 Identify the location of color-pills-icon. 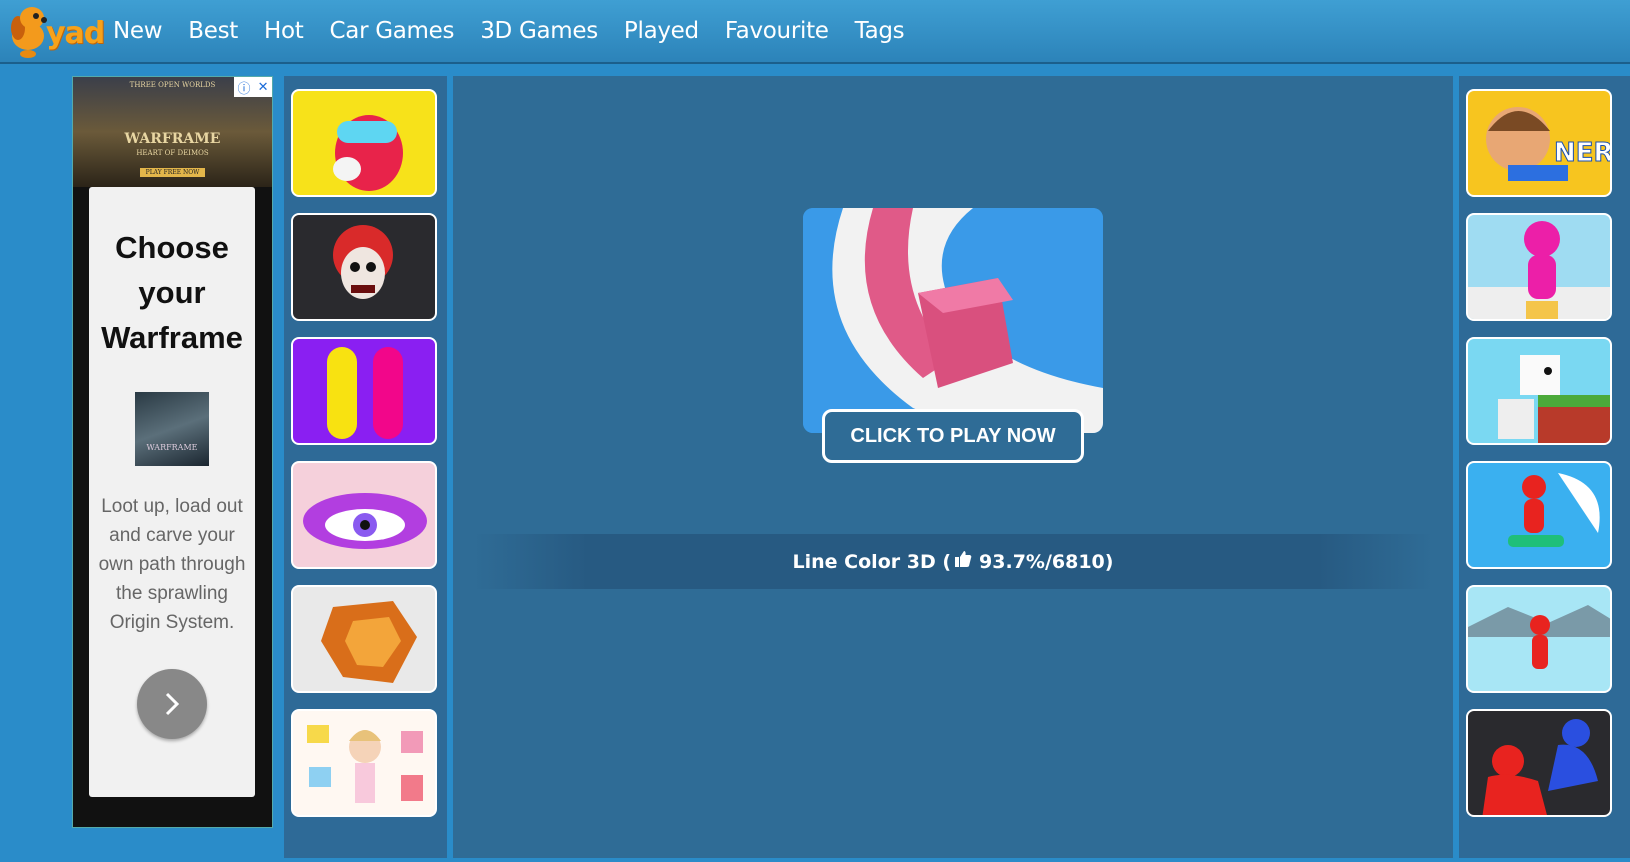
(365, 393).